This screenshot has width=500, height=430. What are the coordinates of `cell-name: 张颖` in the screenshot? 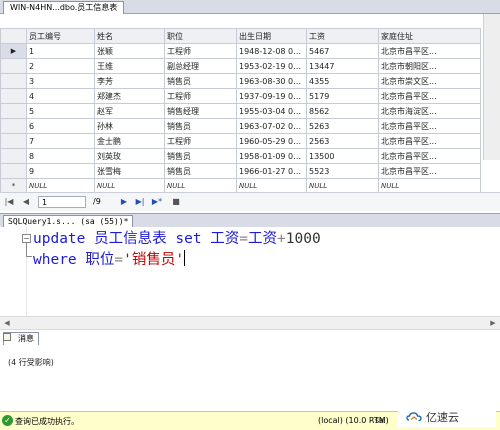 It's located at (129, 51).